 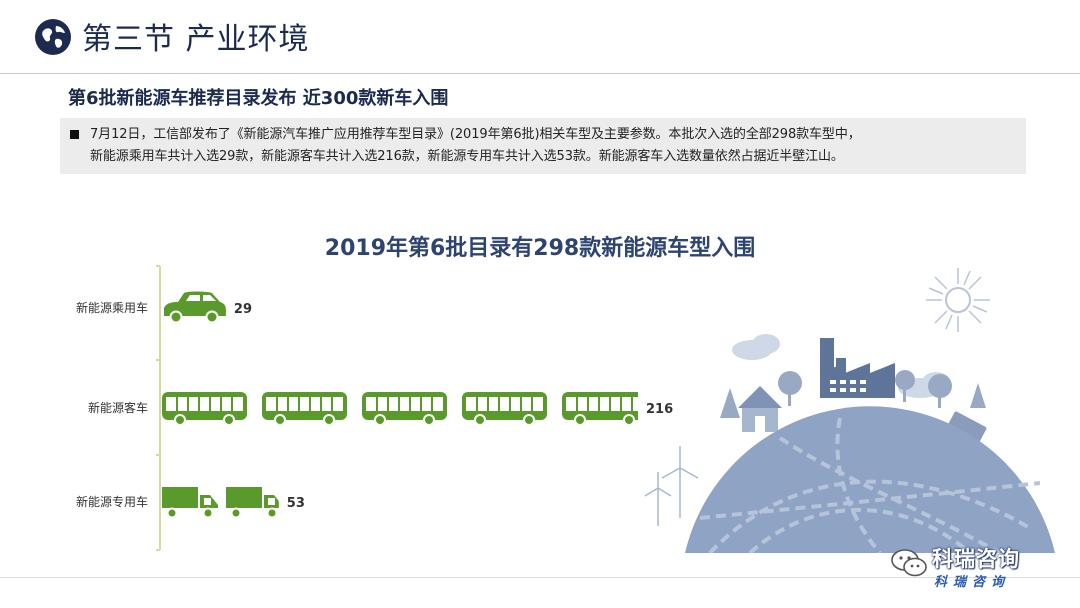 I want to click on watermark: 科瑞咨询 科瑞咨询, so click(x=974, y=568).